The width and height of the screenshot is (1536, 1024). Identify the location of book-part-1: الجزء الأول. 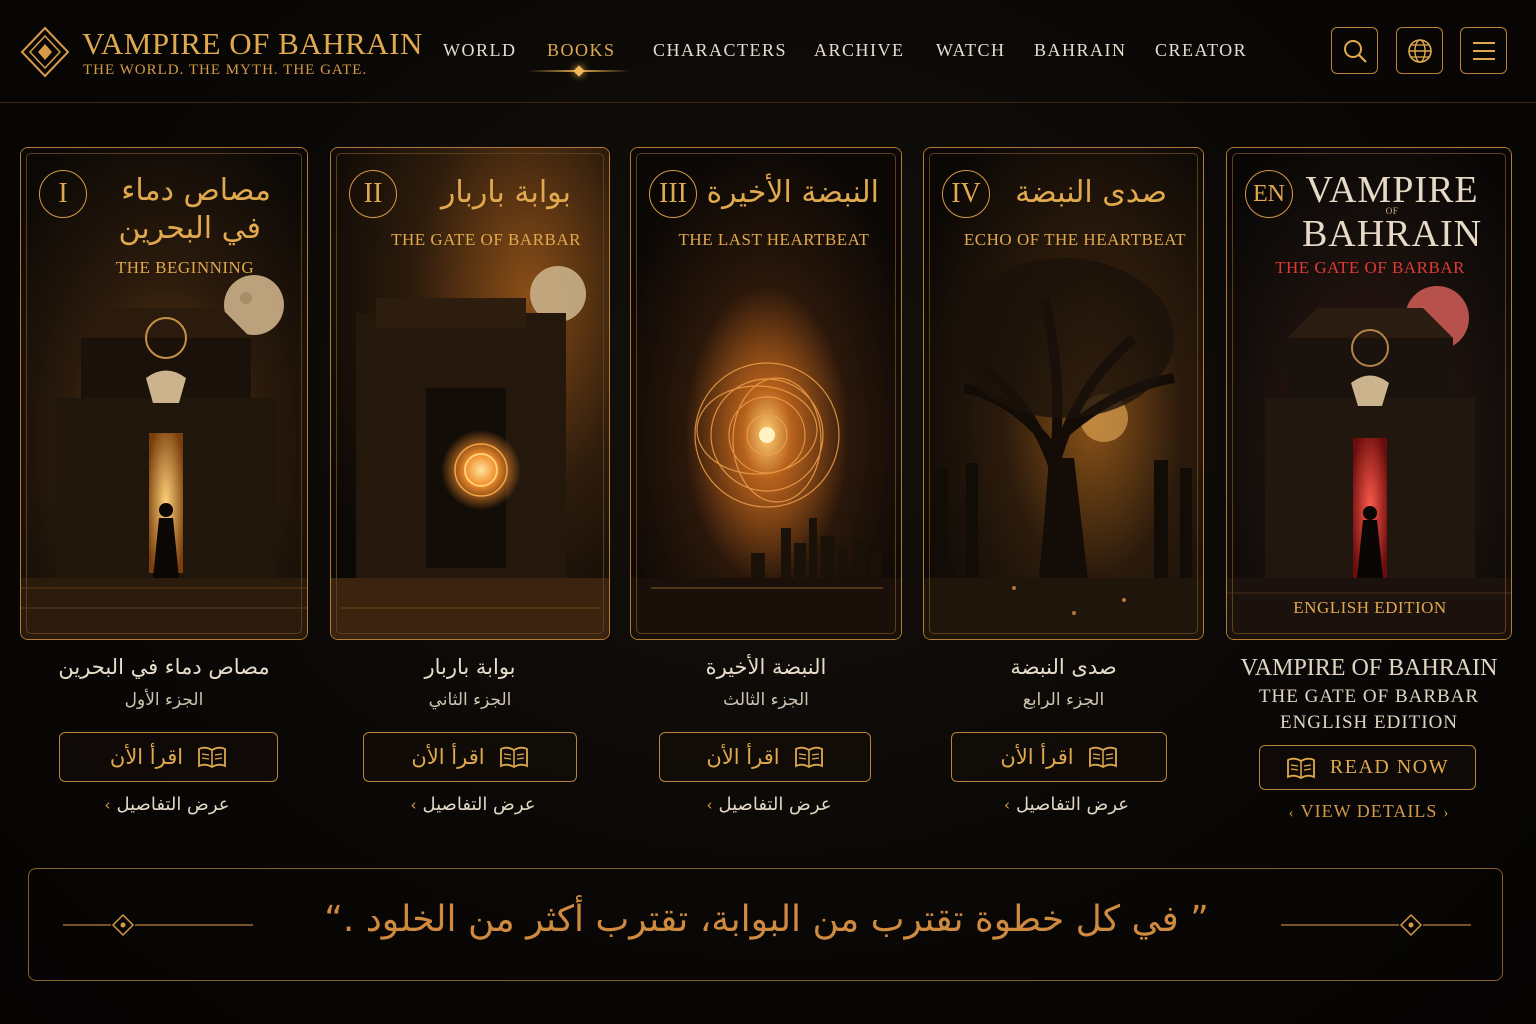
(164, 700).